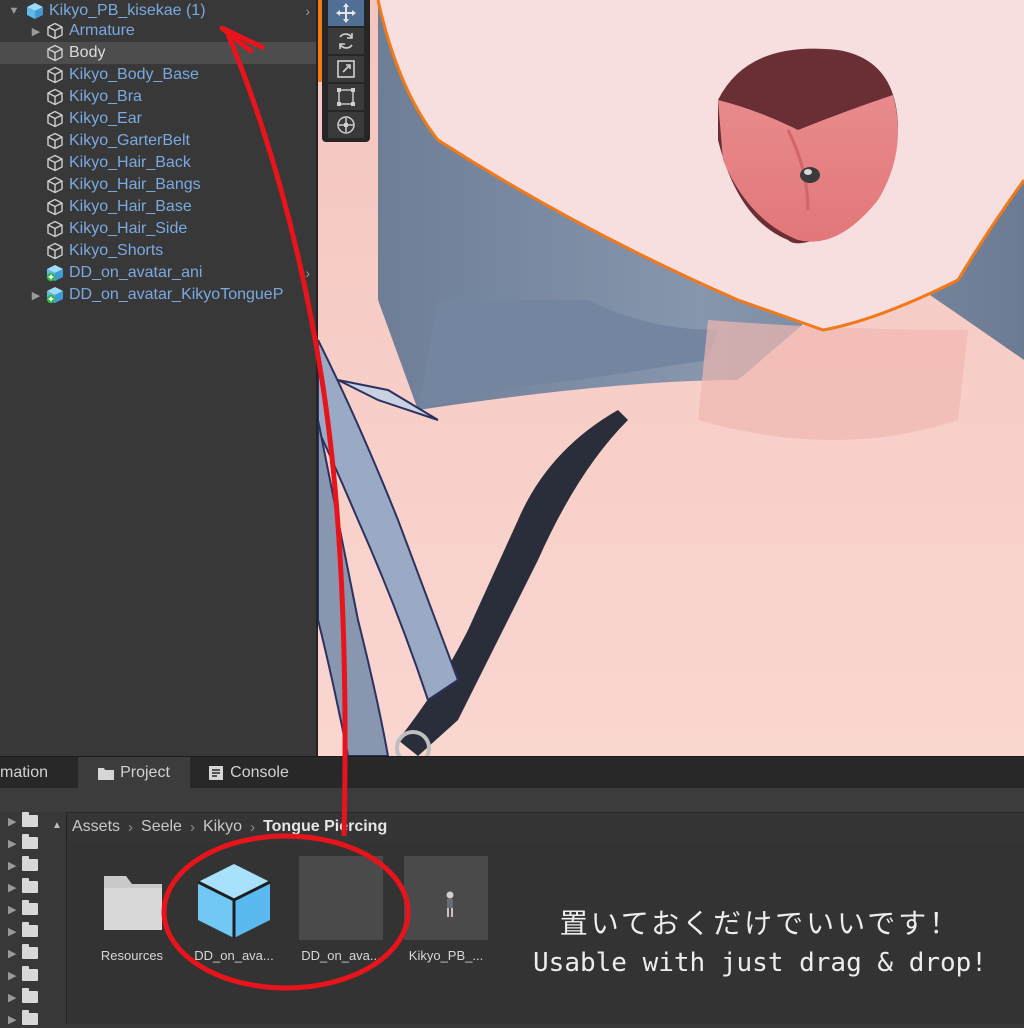  Describe the element at coordinates (222, 827) in the screenshot. I see `breadcrumb-kikyo: Kikyo` at that location.